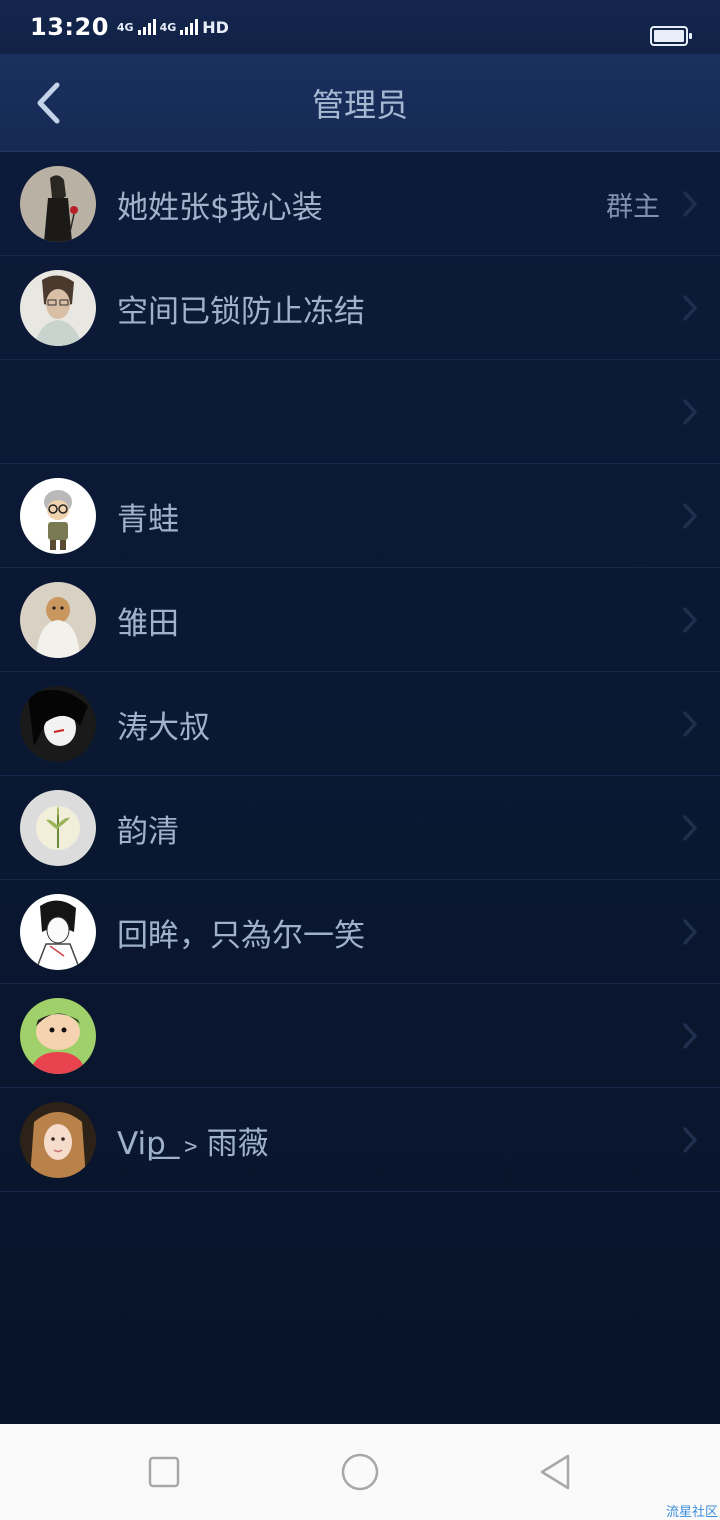  What do you see at coordinates (58, 516) in the screenshot?
I see `avatar-cartoon-grandma-icon` at bounding box center [58, 516].